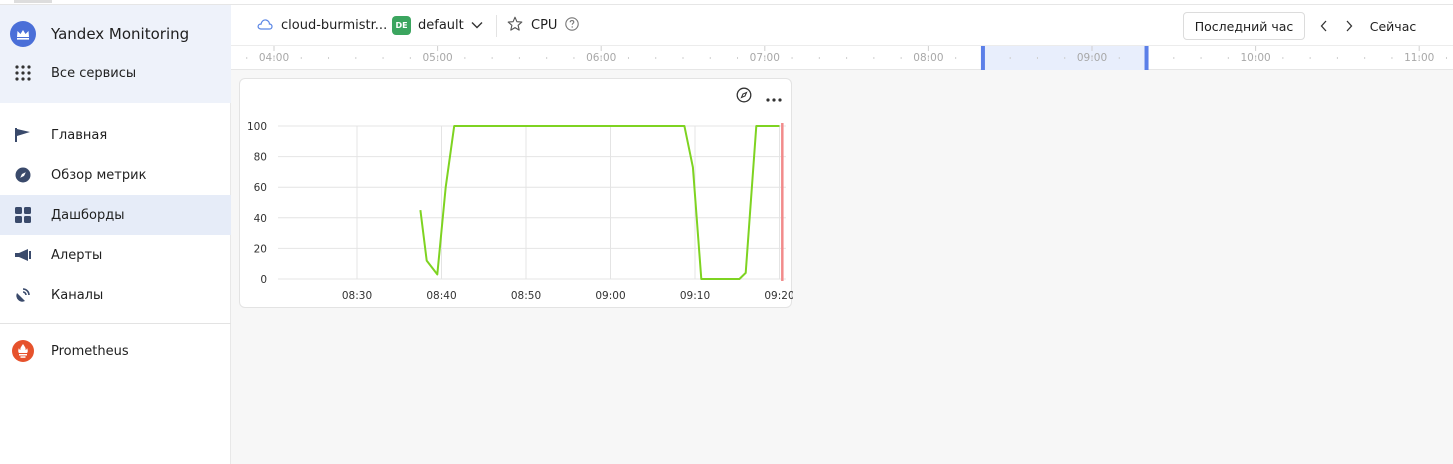 This screenshot has height=464, width=1453. I want to click on sidebar-header: Yandex Monitoring Все сервисы, so click(115, 54).